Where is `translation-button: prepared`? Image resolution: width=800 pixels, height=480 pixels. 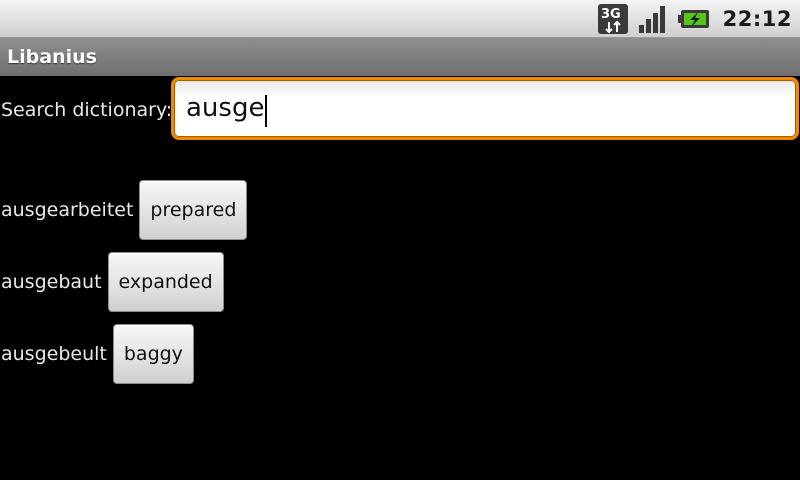
translation-button: prepared is located at coordinates (193, 210).